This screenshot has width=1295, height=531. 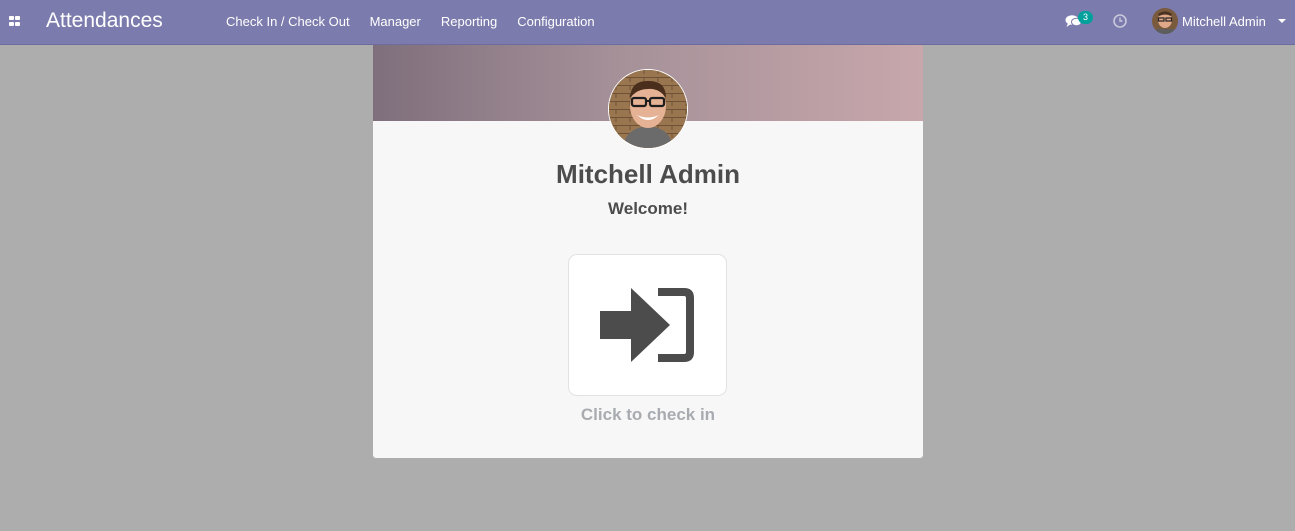 What do you see at coordinates (648, 109) in the screenshot?
I see `employee-avatar` at bounding box center [648, 109].